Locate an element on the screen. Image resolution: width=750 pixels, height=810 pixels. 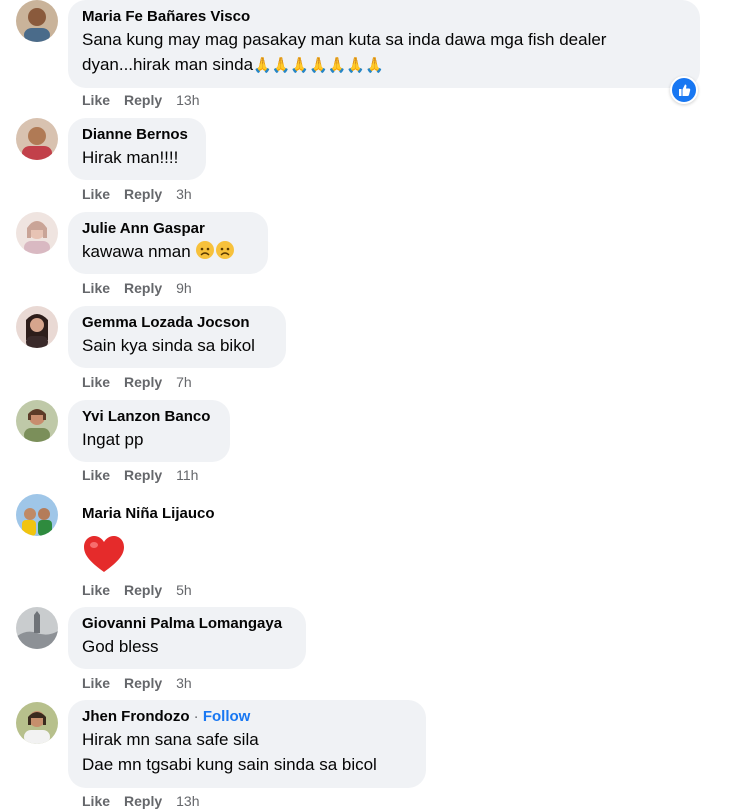
comment-bubble: Dianne Bernos Hirak man!!!! is located at coordinates (137, 149).